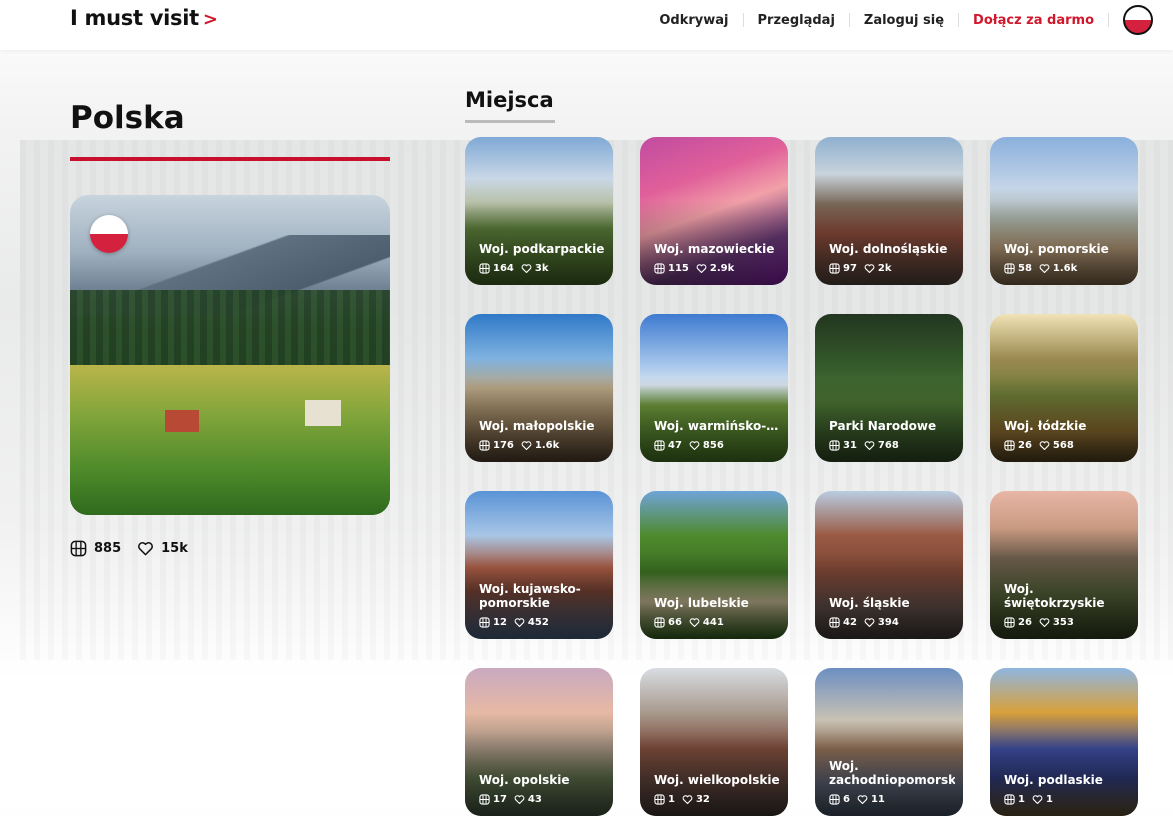 The image size is (1173, 816). What do you see at coordinates (539, 211) in the screenshot?
I see `place-card: Woj. podkarpackie 164 3k` at bounding box center [539, 211].